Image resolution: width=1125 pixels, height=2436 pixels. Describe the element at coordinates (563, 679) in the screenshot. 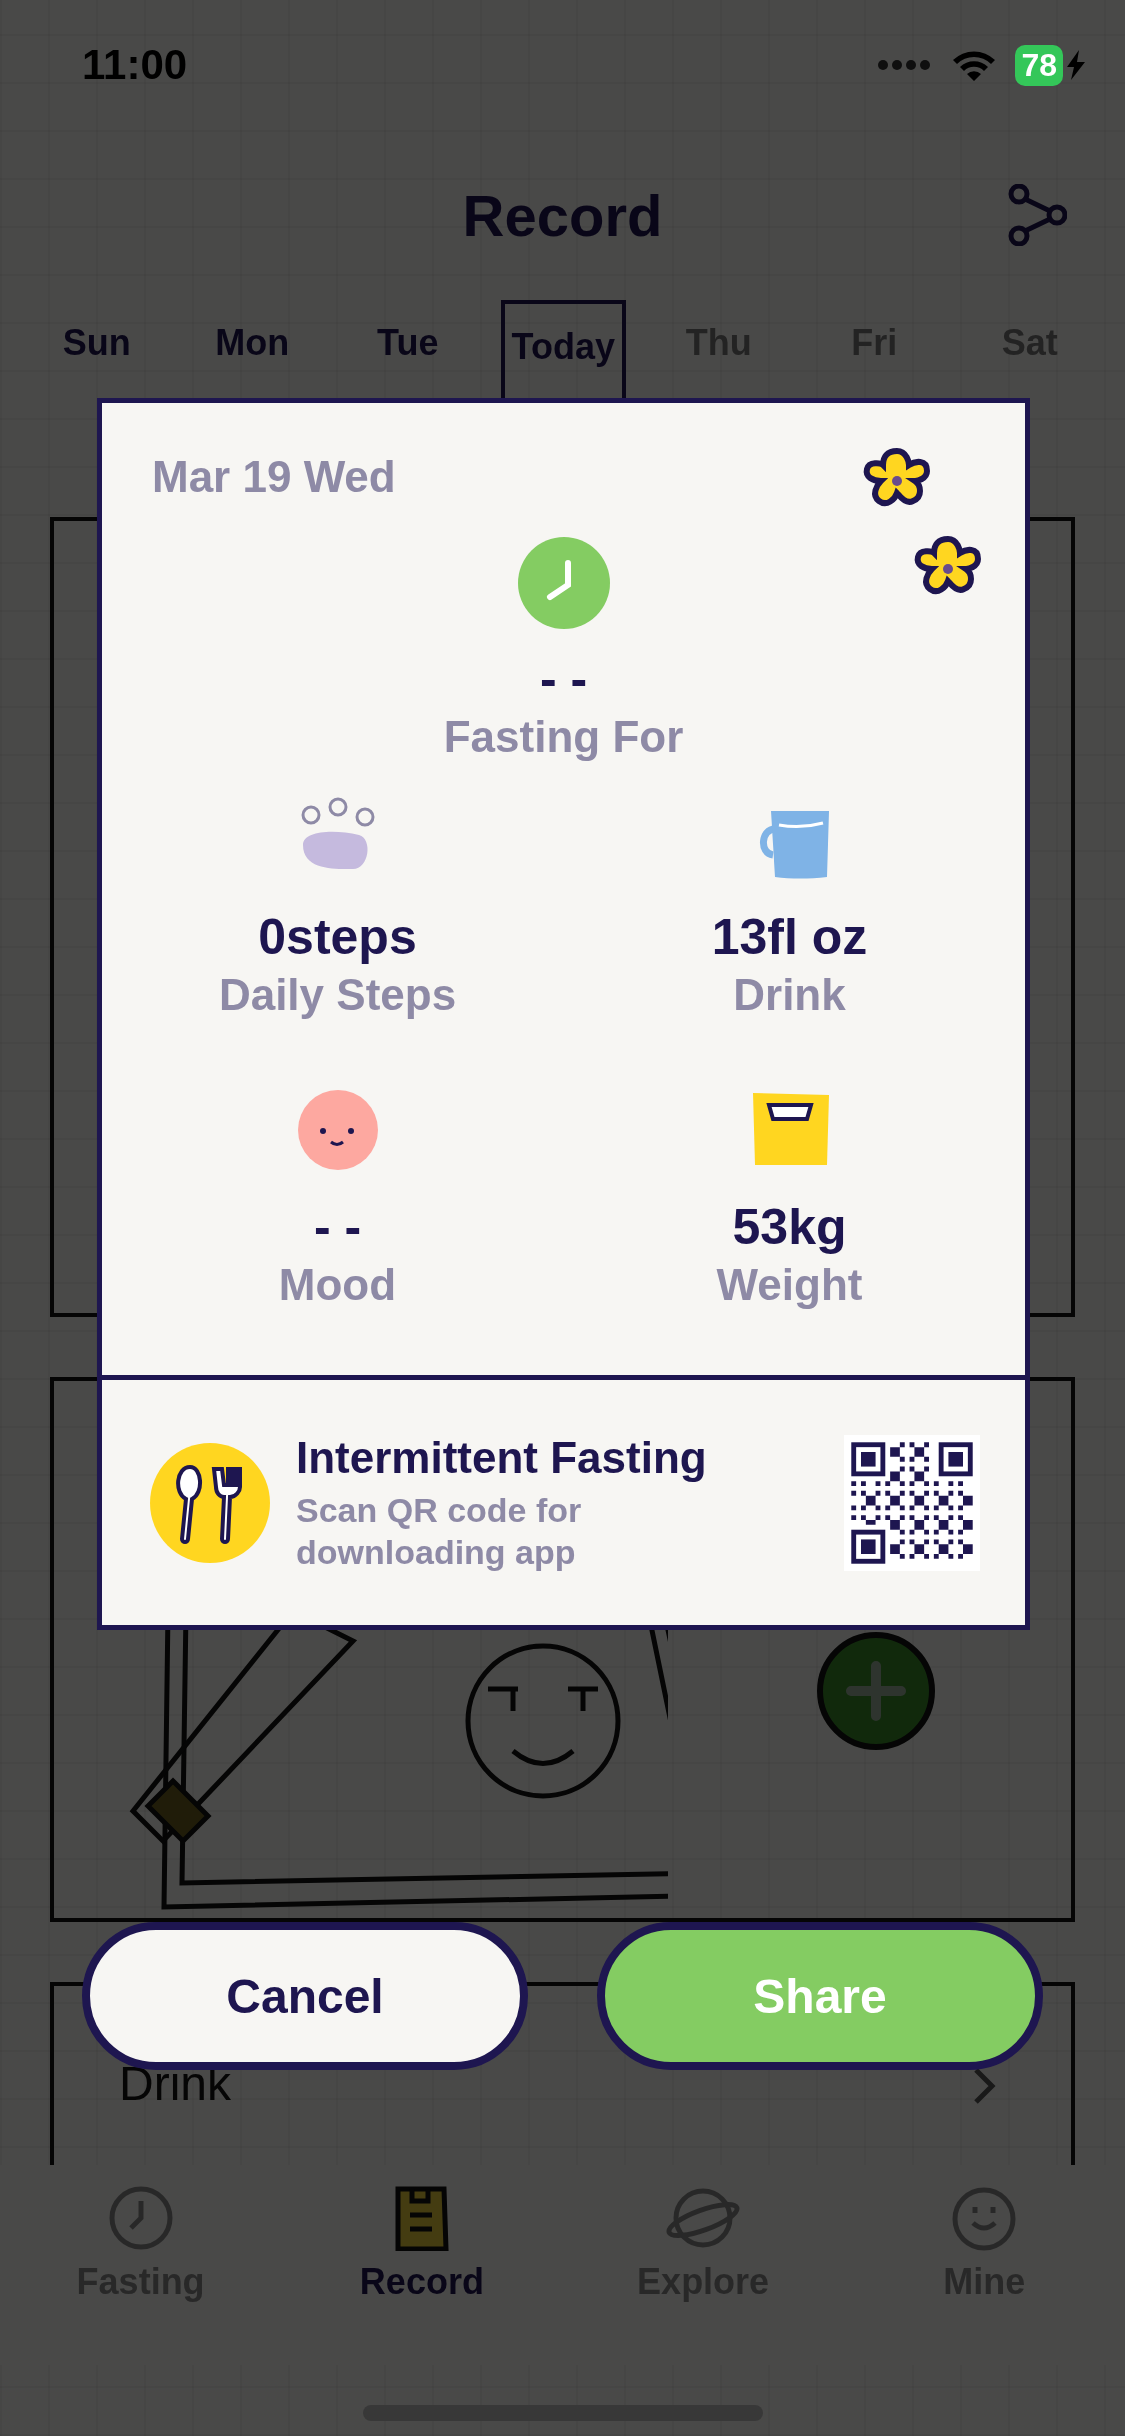

I see `fasting-value: - -` at that location.